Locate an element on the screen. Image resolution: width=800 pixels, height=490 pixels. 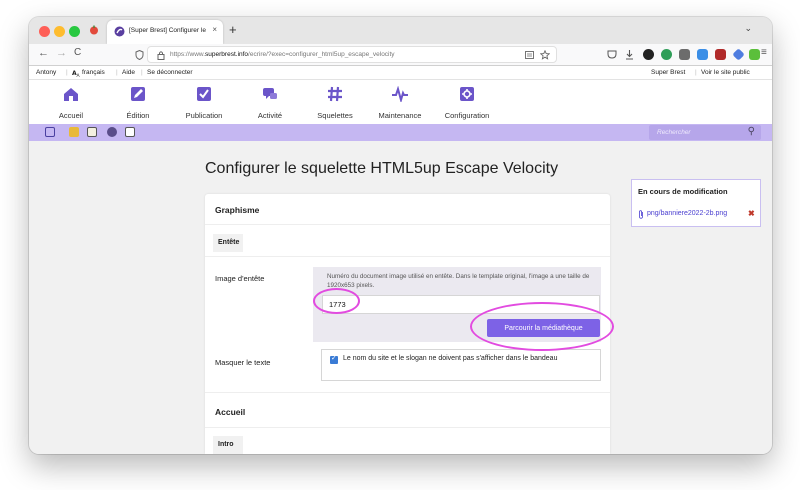
subsection-label: Intro is located at coordinates (226, 444).